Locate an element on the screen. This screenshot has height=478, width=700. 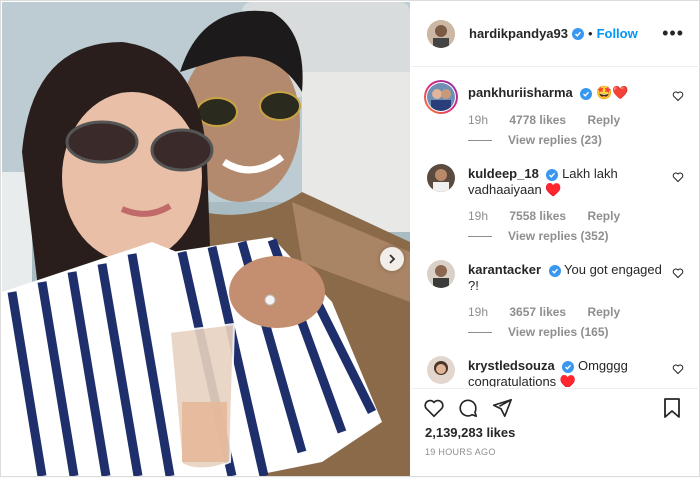
view-replies-label: View replies (352) is located at coordinates (558, 236).